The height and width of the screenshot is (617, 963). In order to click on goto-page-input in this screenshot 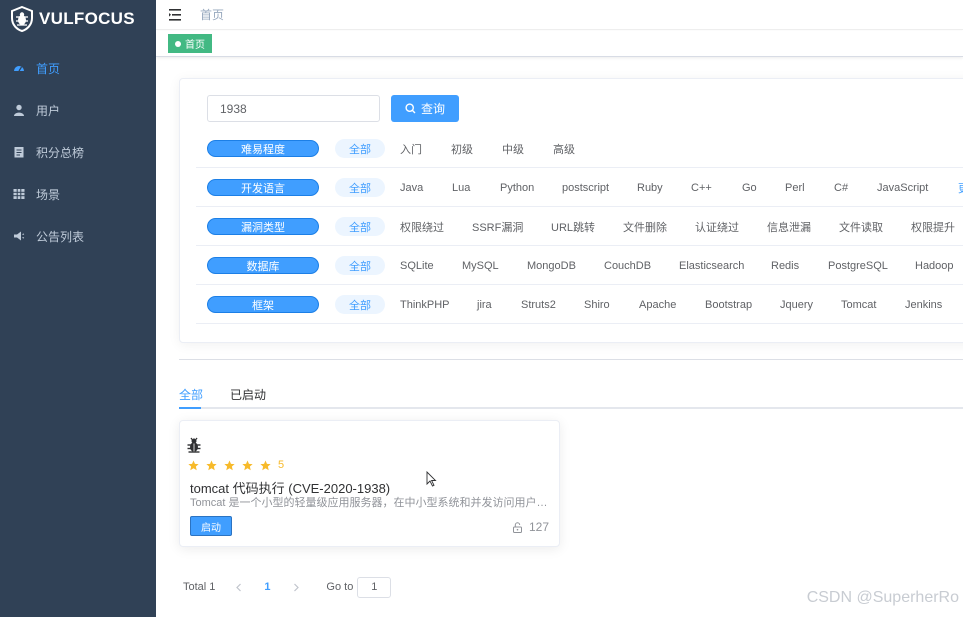, I will do `click(374, 587)`.